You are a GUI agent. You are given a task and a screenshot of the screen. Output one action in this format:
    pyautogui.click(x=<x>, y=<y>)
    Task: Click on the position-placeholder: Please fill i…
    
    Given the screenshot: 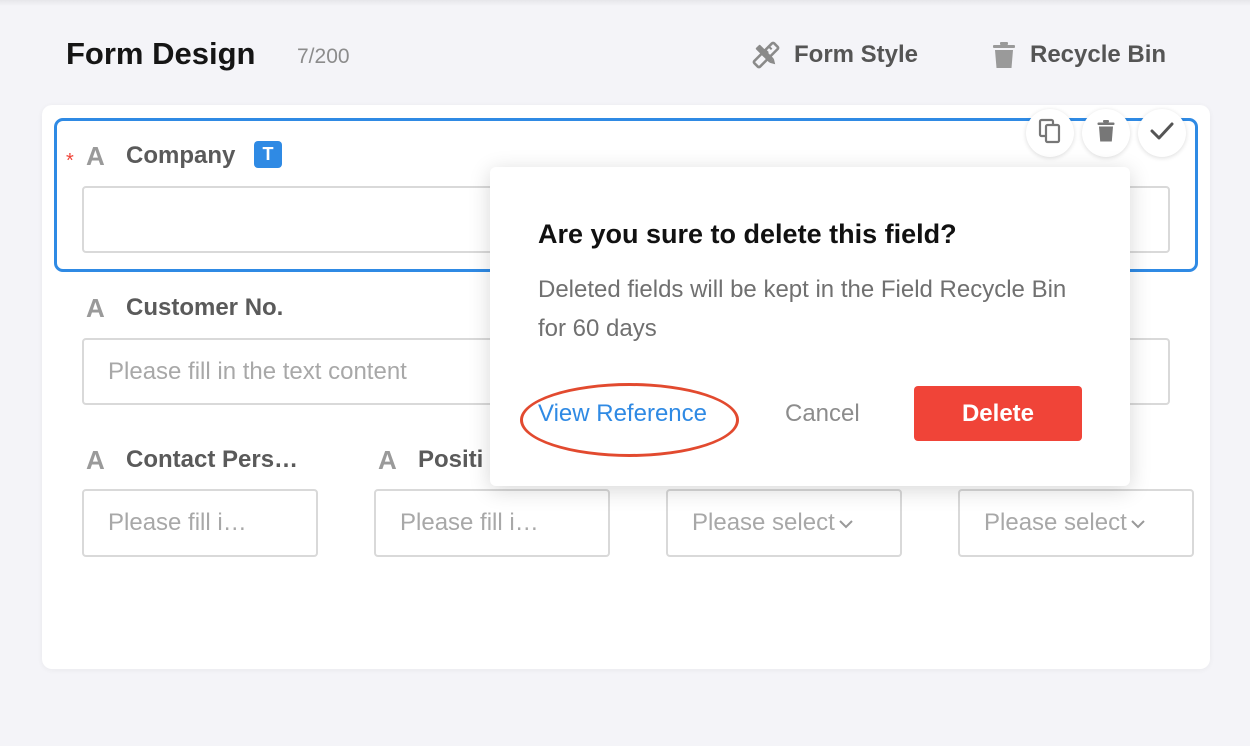 What is the action you would take?
    pyautogui.click(x=469, y=522)
    